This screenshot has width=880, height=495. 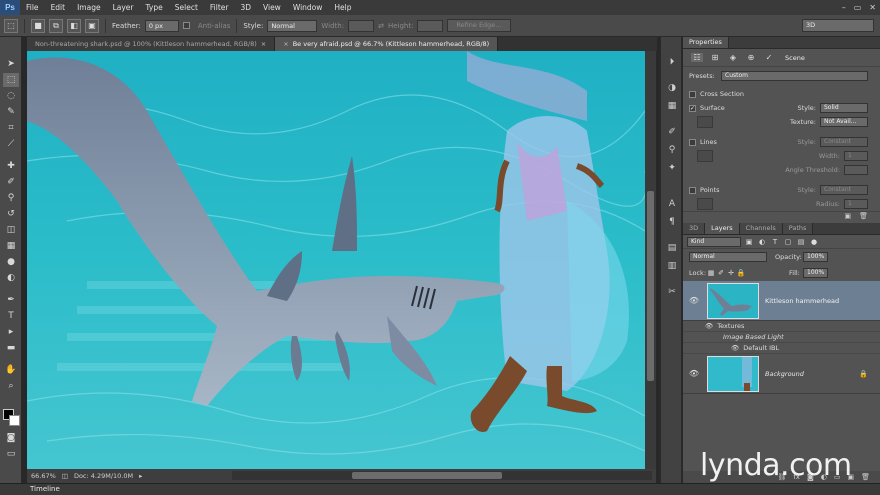 I want to click on notes-icon: ▥, so click(x=672, y=266).